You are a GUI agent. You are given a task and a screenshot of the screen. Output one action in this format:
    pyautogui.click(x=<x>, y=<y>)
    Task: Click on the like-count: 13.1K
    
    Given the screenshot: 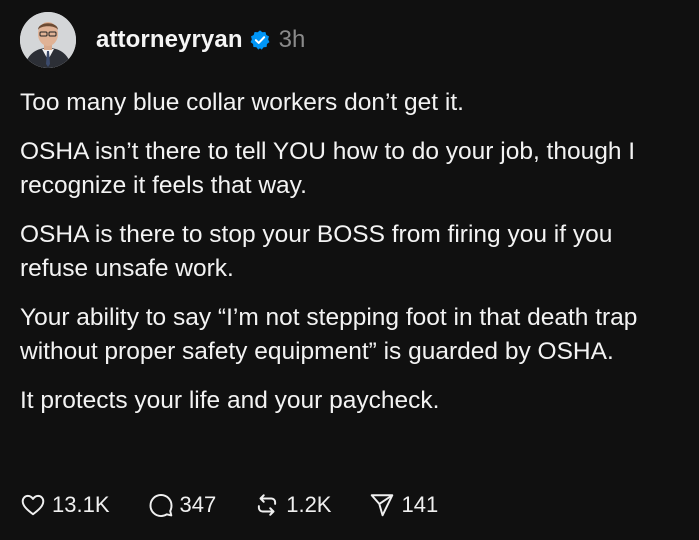 What is the action you would take?
    pyautogui.click(x=81, y=504)
    